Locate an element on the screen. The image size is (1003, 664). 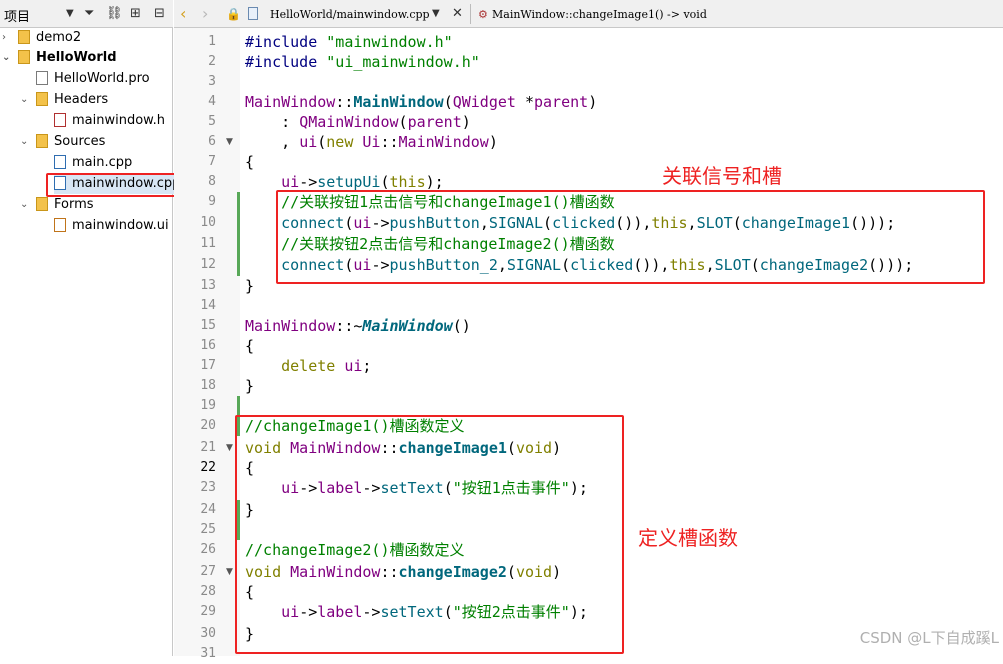
line-number: 14 is located at coordinates (208, 305).